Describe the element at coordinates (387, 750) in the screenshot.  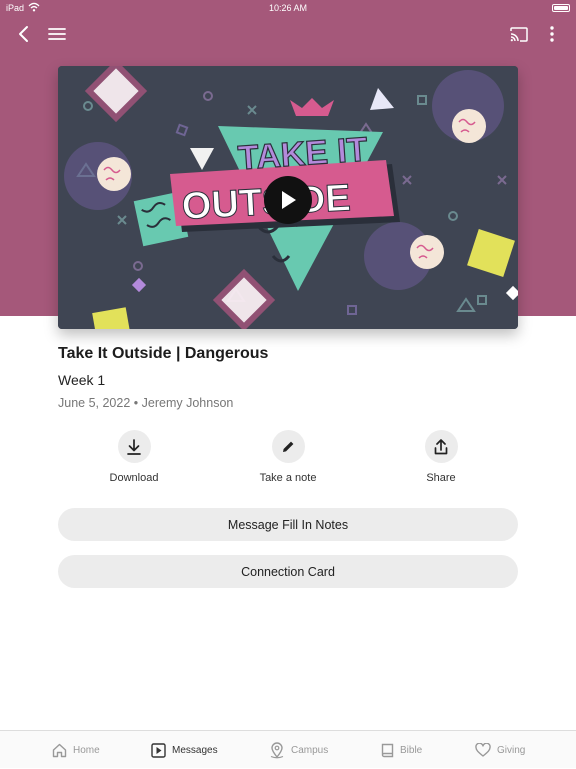
I see `book-icon` at that location.